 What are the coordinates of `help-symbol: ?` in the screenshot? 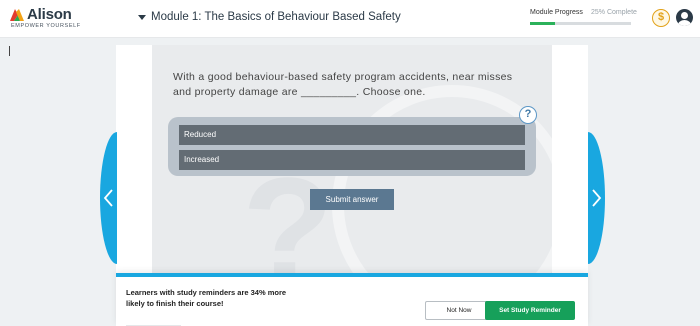 It's located at (528, 114).